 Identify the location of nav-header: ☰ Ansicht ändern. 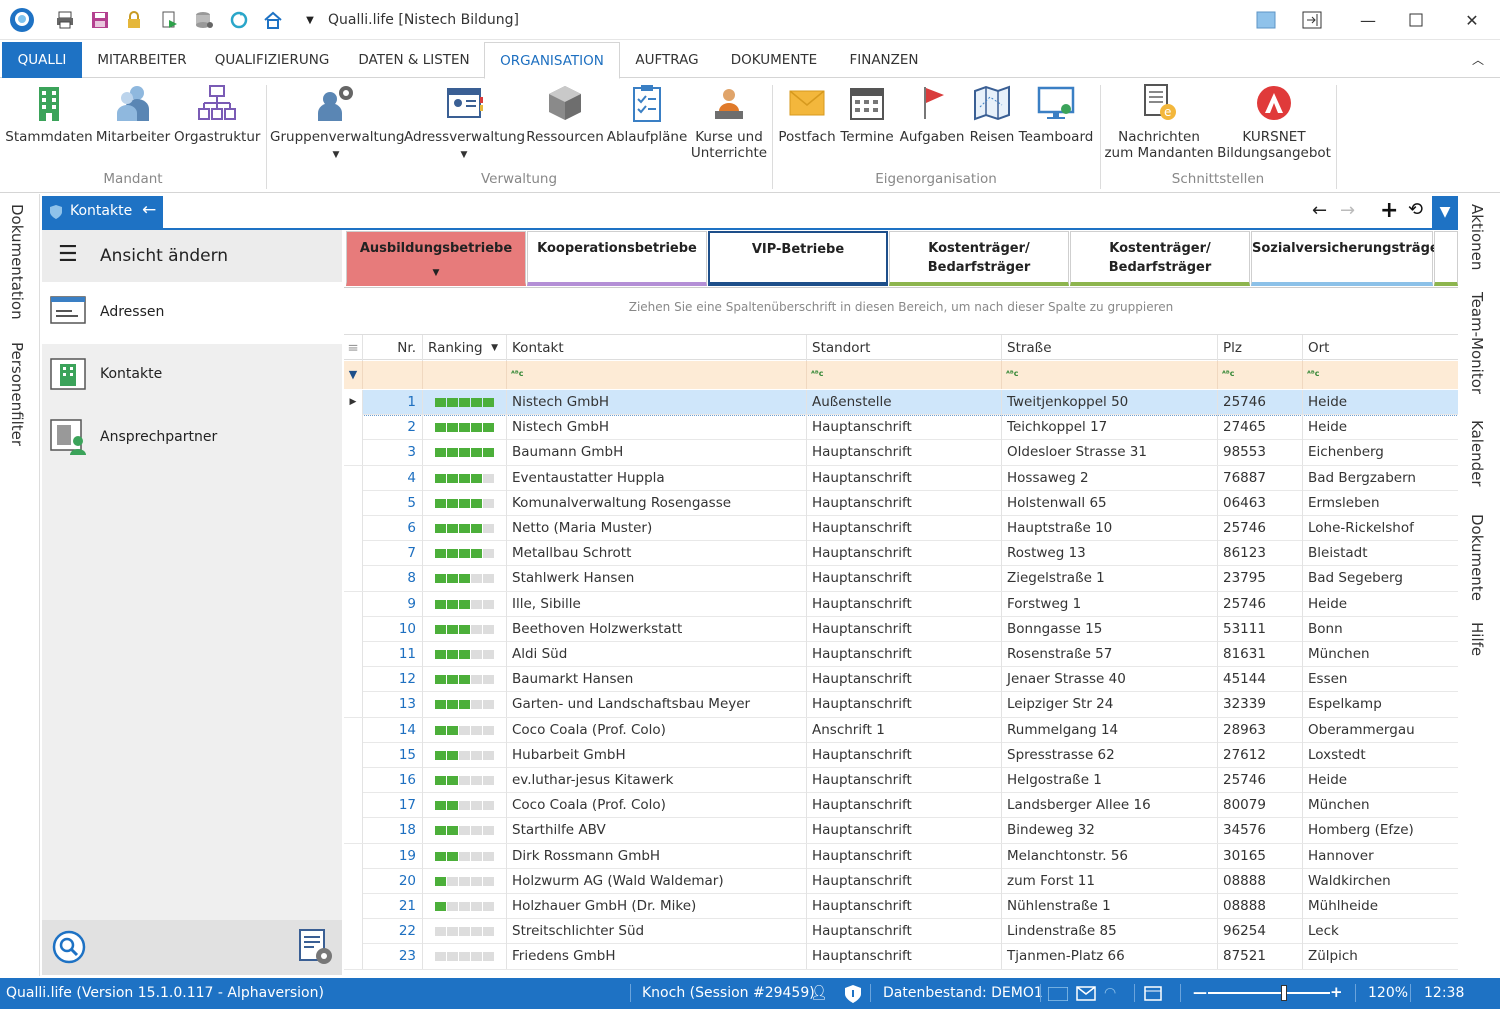
(192, 256).